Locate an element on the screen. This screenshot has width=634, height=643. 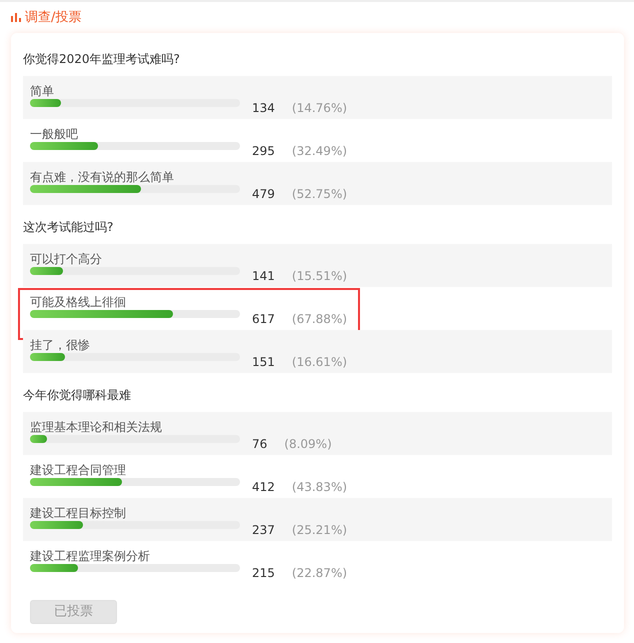
vote-count: 215 is located at coordinates (263, 573).